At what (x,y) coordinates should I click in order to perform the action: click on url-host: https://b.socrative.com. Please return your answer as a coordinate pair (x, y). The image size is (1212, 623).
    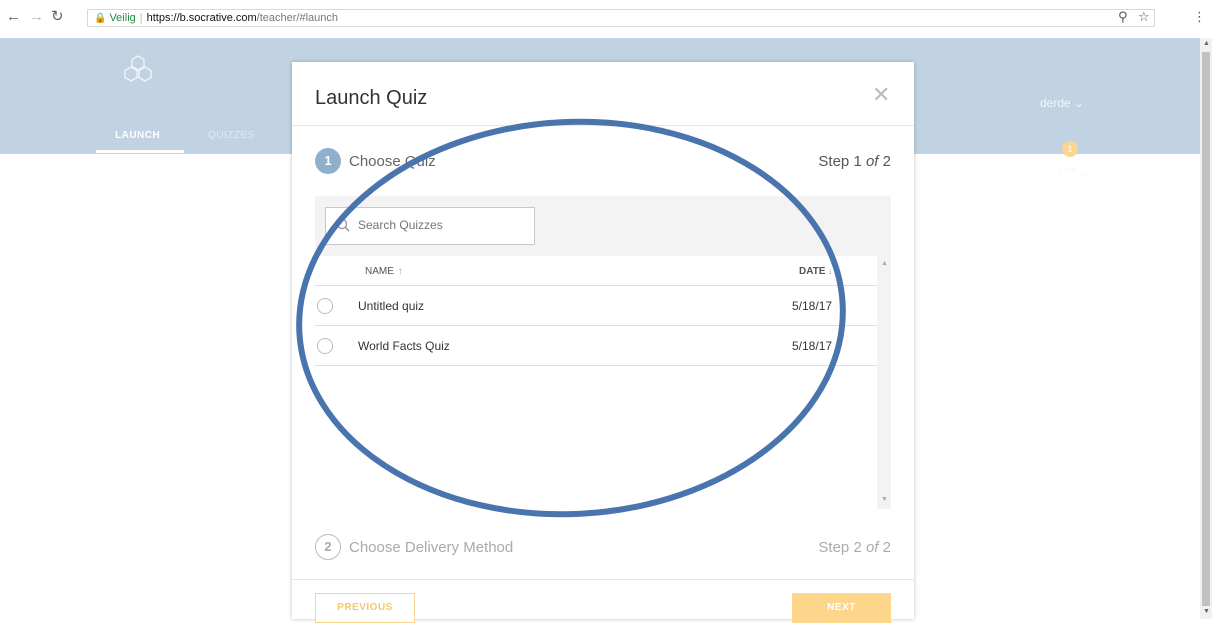
    Looking at the image, I should click on (201, 18).